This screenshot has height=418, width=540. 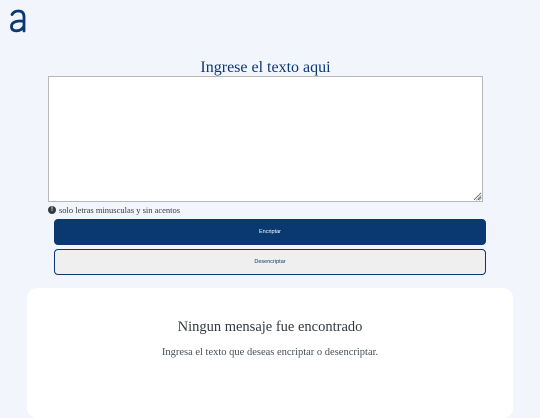 I want to click on output-title: Ningun mensaje fue encontrado, so click(x=270, y=327).